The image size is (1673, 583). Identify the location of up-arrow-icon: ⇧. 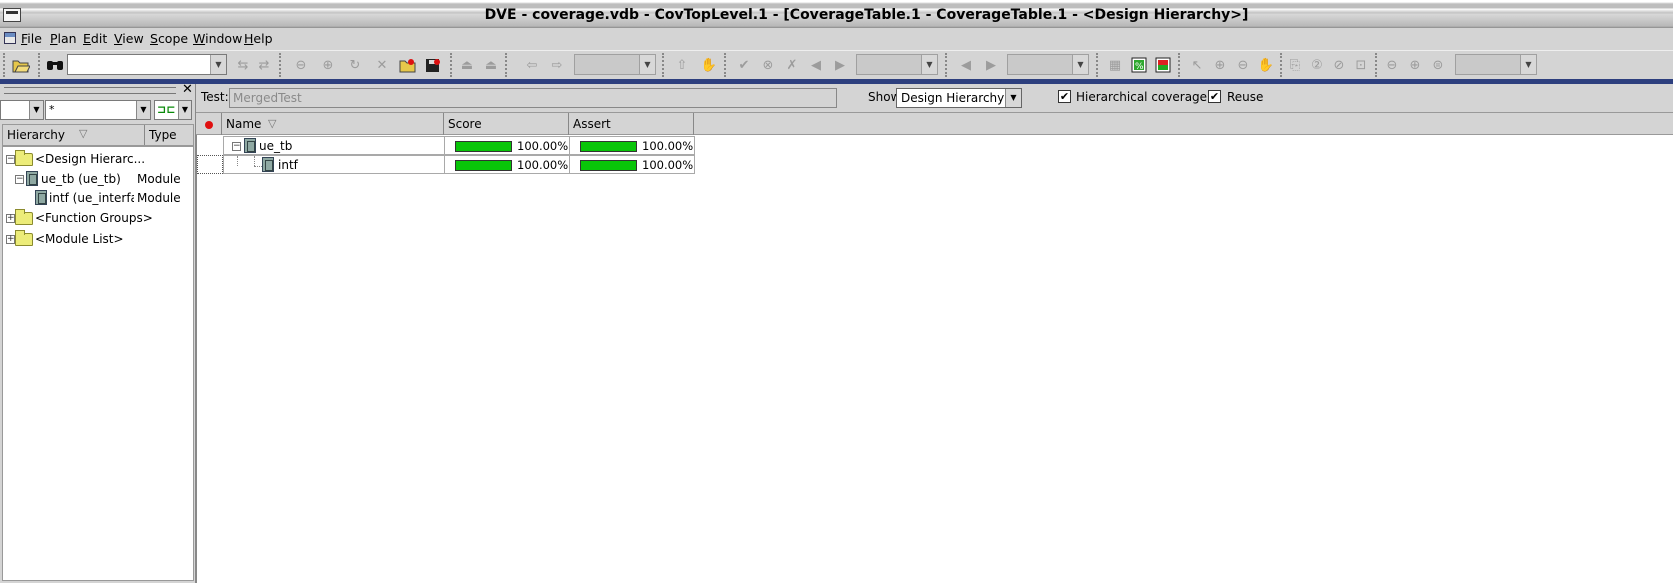
(682, 65).